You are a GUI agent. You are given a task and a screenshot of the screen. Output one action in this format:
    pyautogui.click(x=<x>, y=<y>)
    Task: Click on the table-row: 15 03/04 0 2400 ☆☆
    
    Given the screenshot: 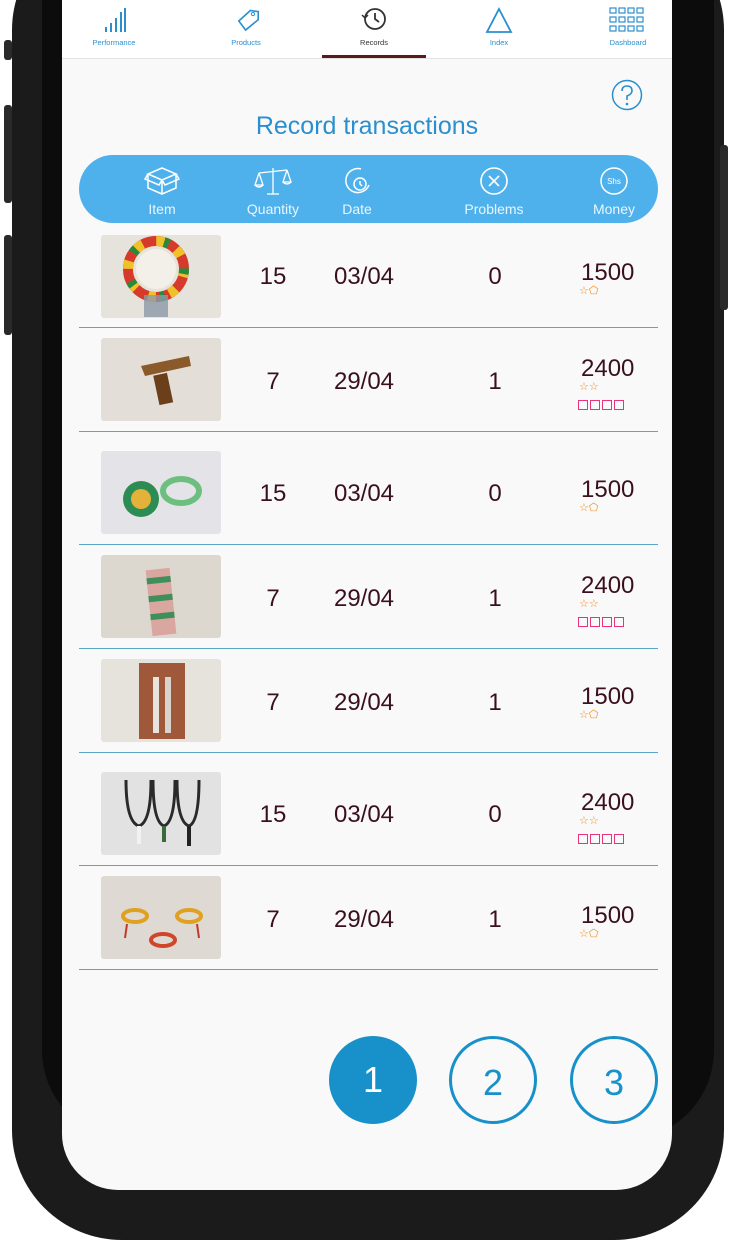 What is the action you would take?
    pyautogui.click(x=368, y=809)
    